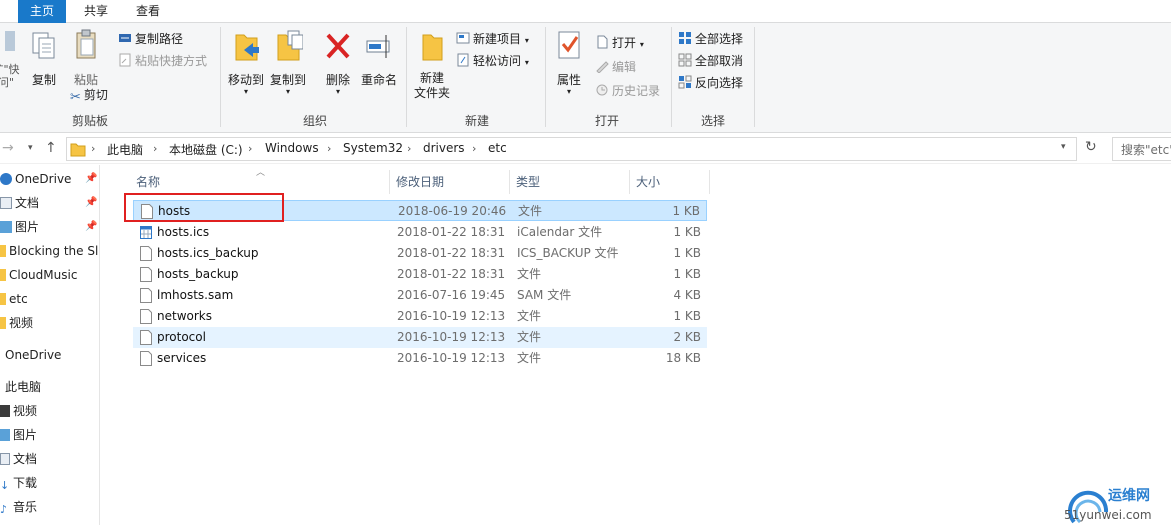  I want to click on breadcrumb-local-disk: 本地磁盘 (C:), so click(206, 149).